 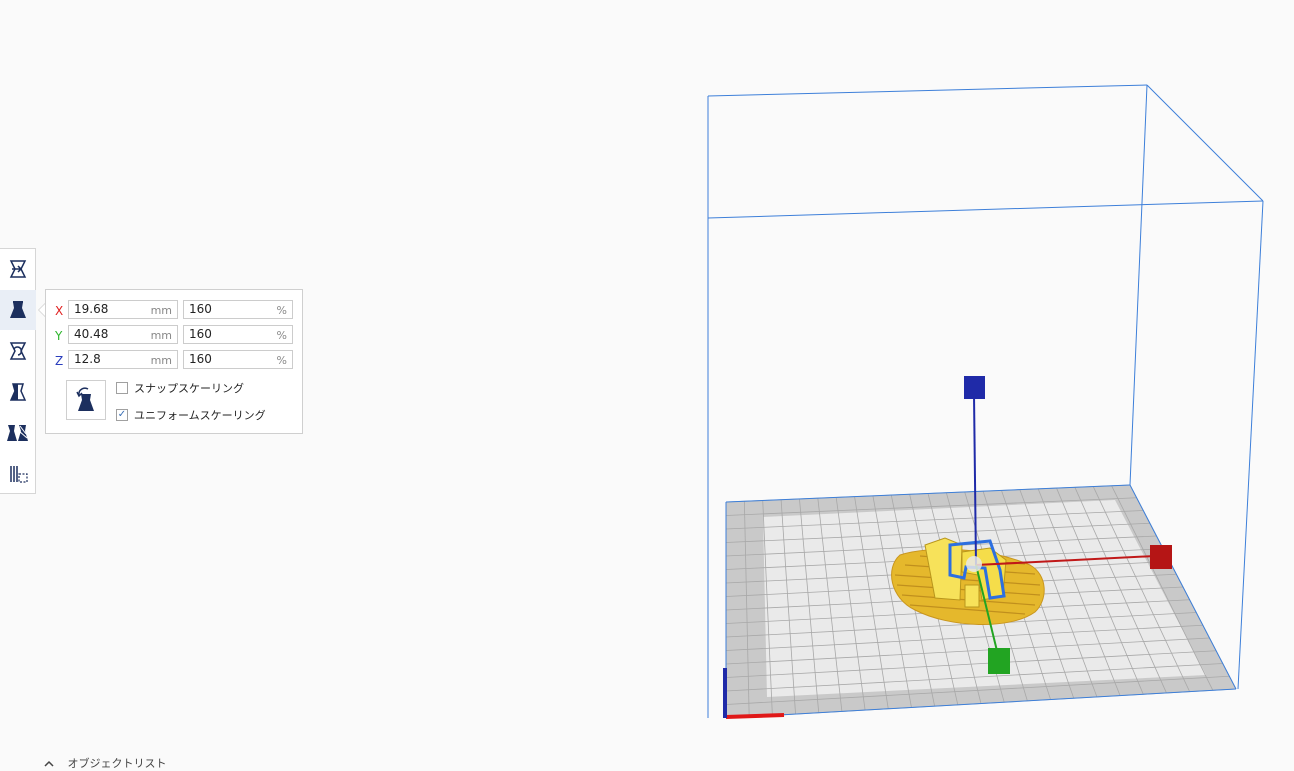 I want to click on per-model-settings-icon, so click(x=17, y=433).